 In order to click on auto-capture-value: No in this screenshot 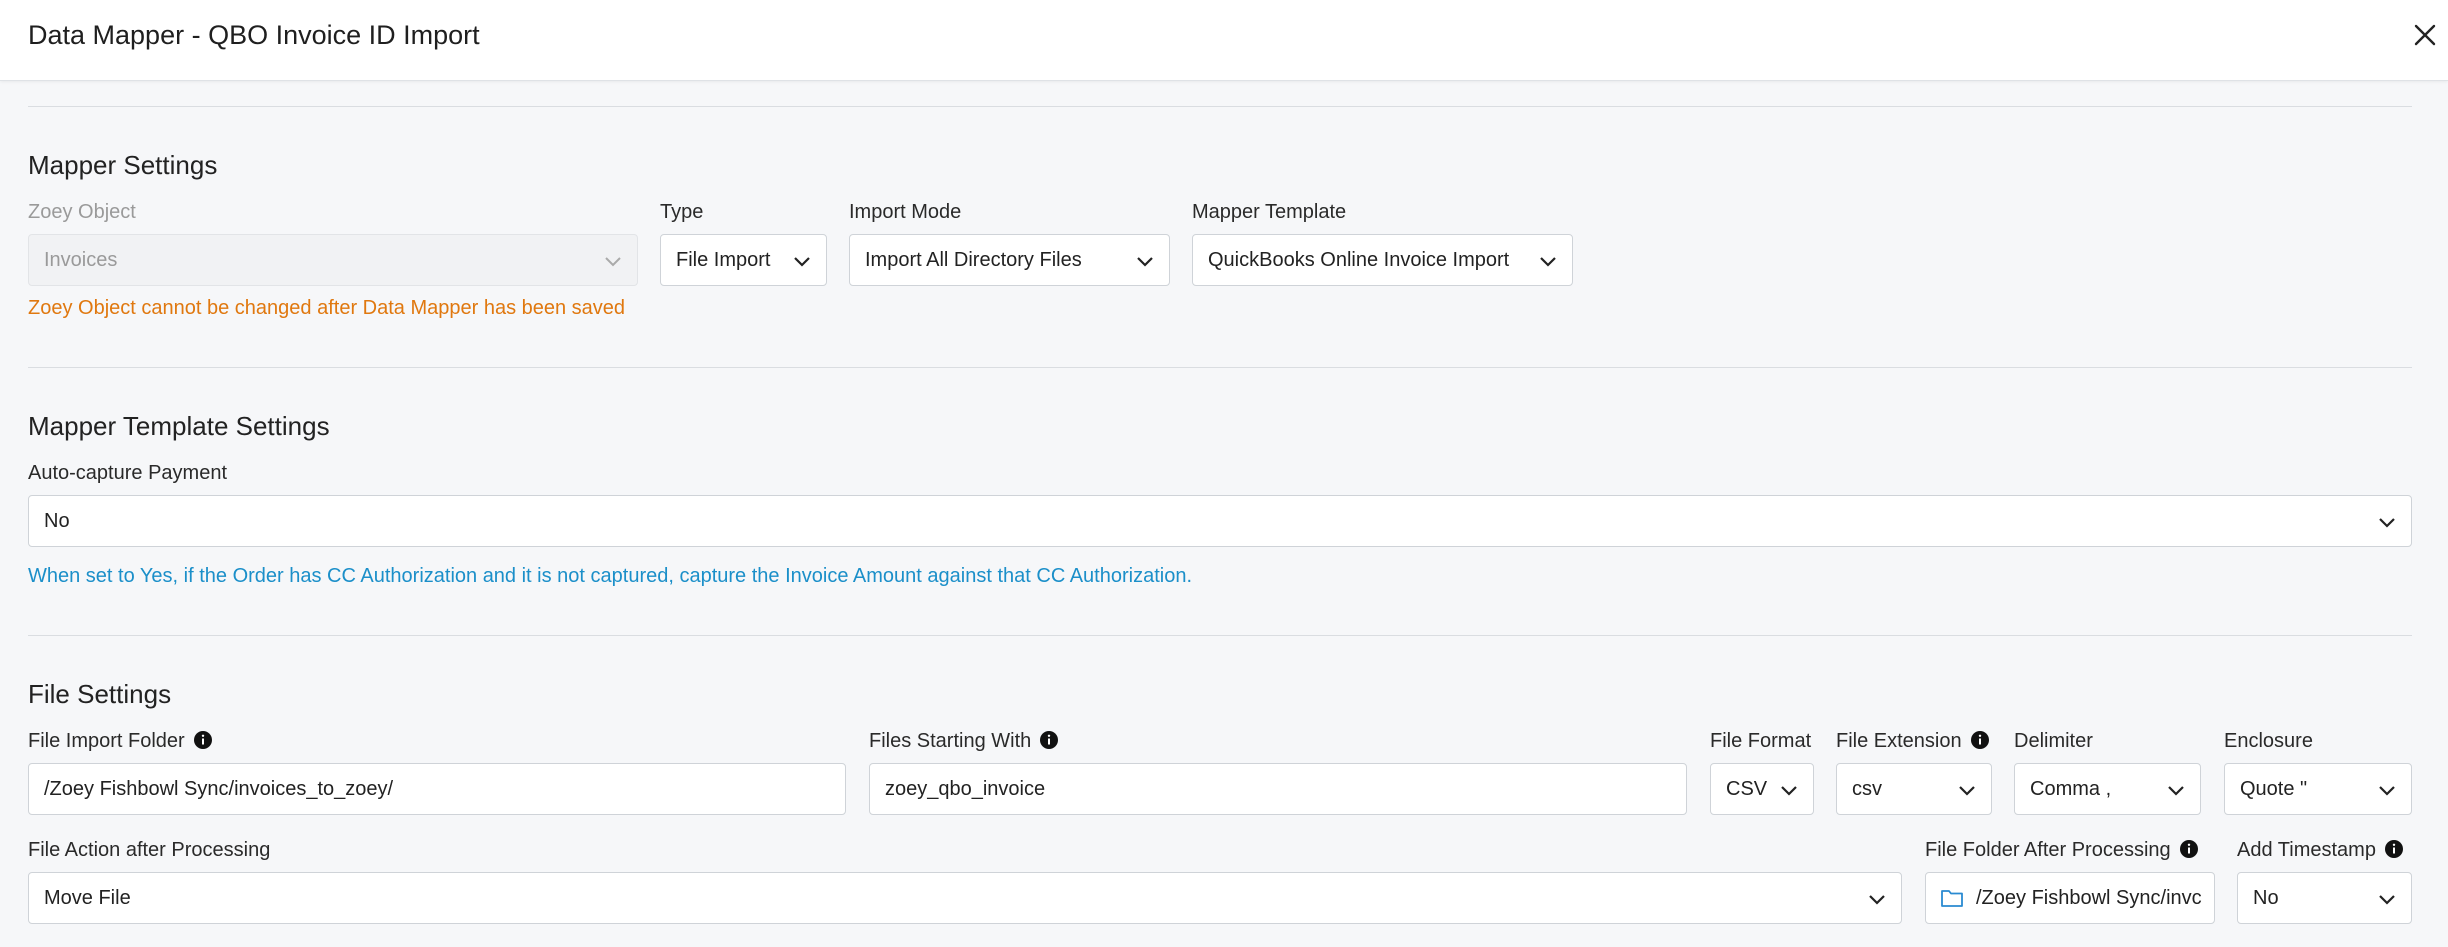, I will do `click(57, 521)`.